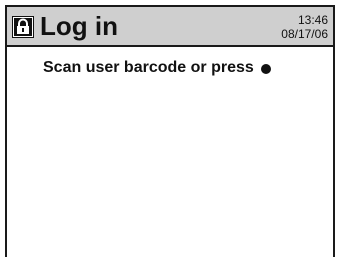  Describe the element at coordinates (148, 67) in the screenshot. I see `scan-prompt-text: Scan user barcode or press` at that location.